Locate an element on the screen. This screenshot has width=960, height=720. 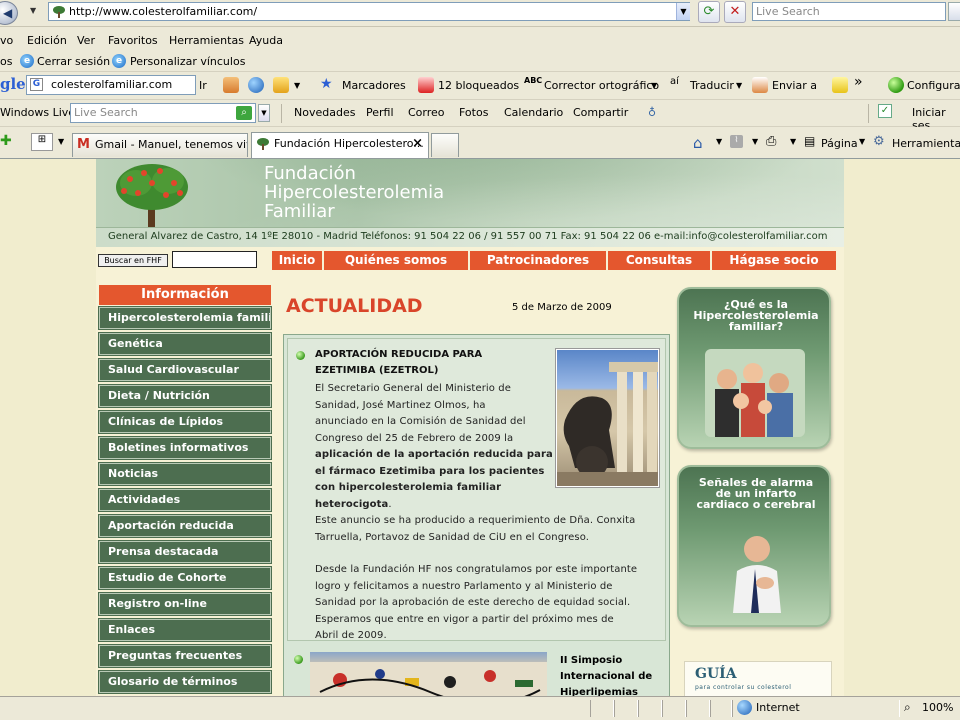
page-menu: Página is located at coordinates (839, 143).